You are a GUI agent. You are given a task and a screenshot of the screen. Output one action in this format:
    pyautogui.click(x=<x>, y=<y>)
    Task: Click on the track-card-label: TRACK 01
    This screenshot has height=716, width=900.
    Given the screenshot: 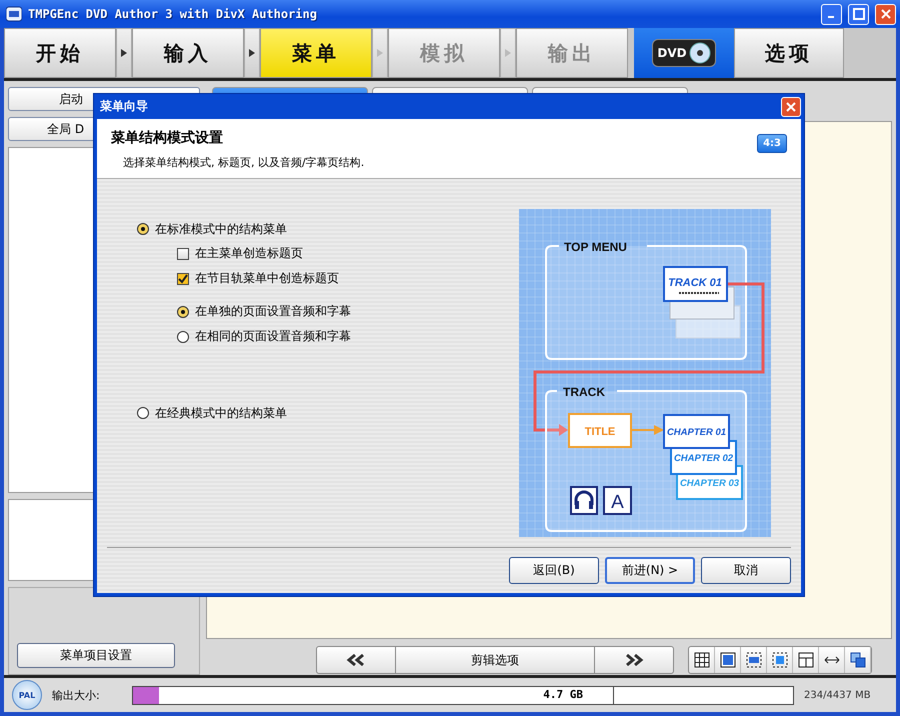 What is the action you would take?
    pyautogui.click(x=695, y=283)
    